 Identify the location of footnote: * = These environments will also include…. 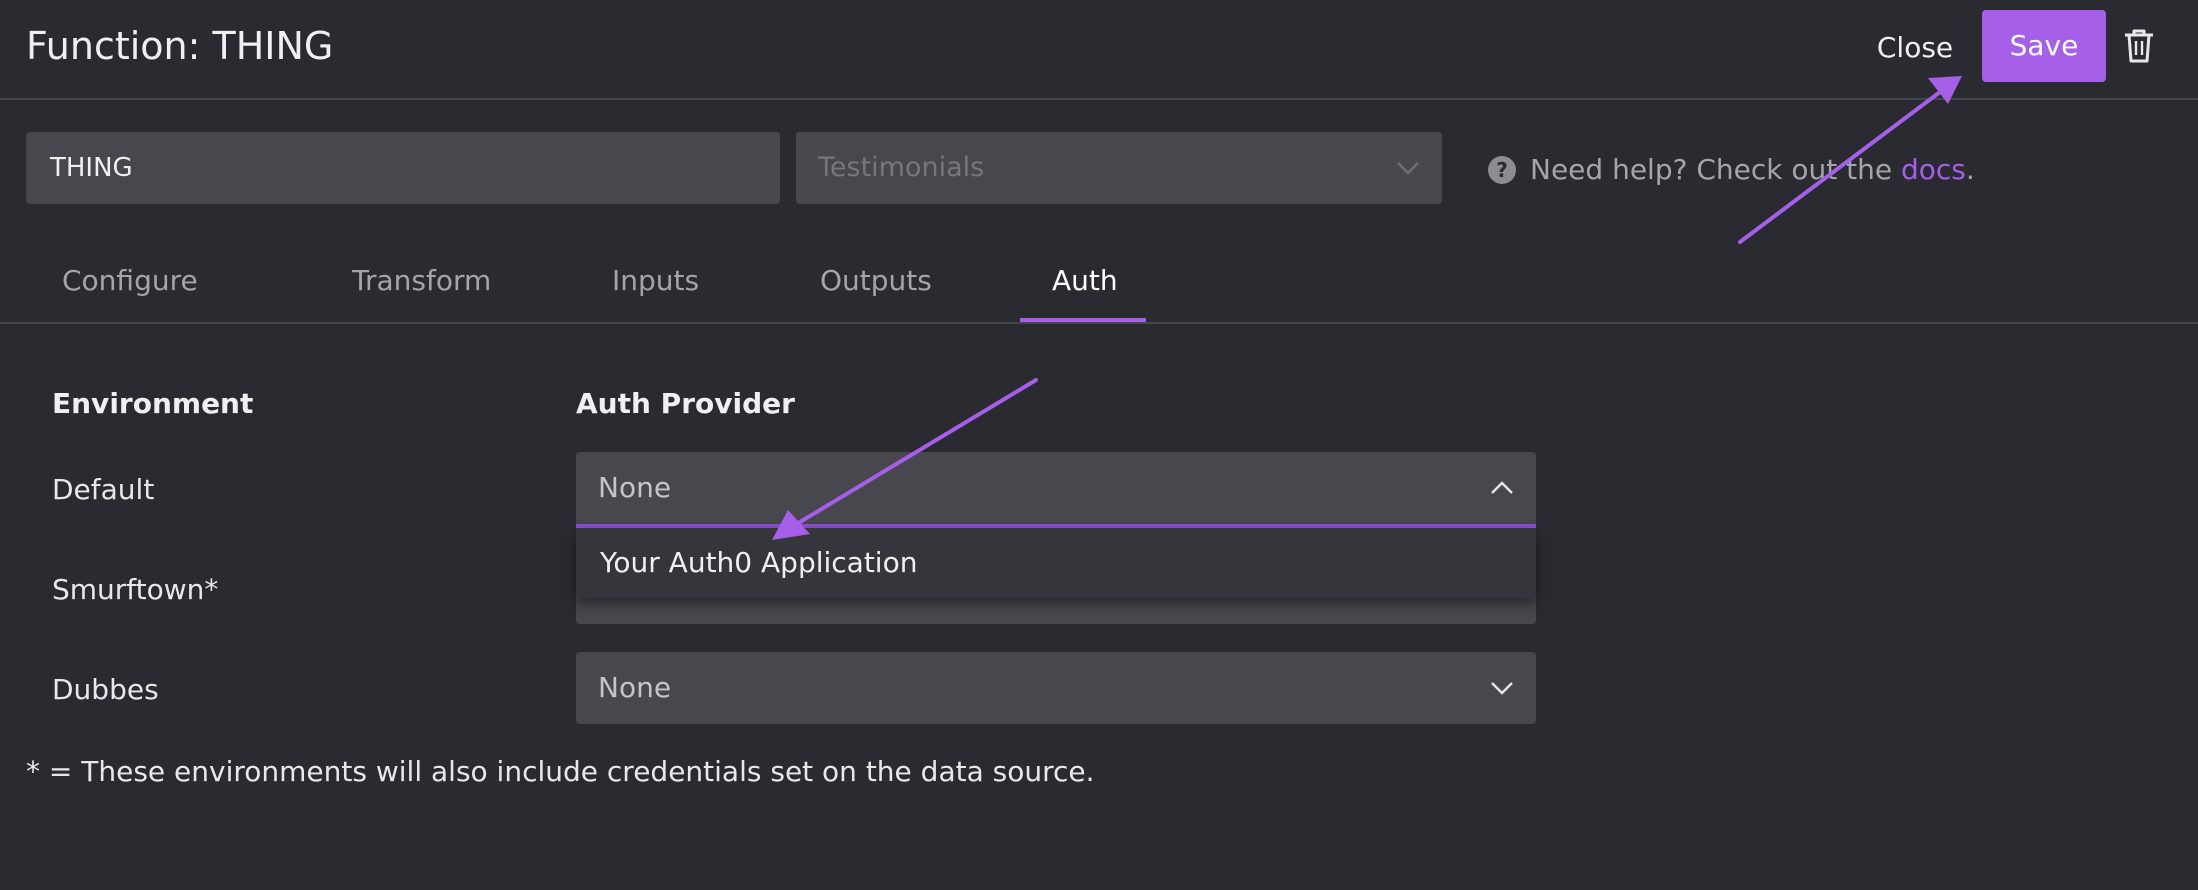
(560, 771).